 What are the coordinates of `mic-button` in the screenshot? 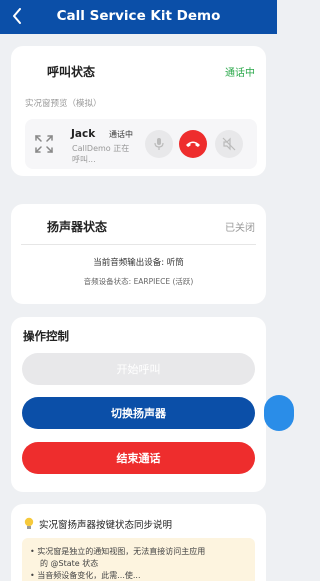 It's located at (159, 144).